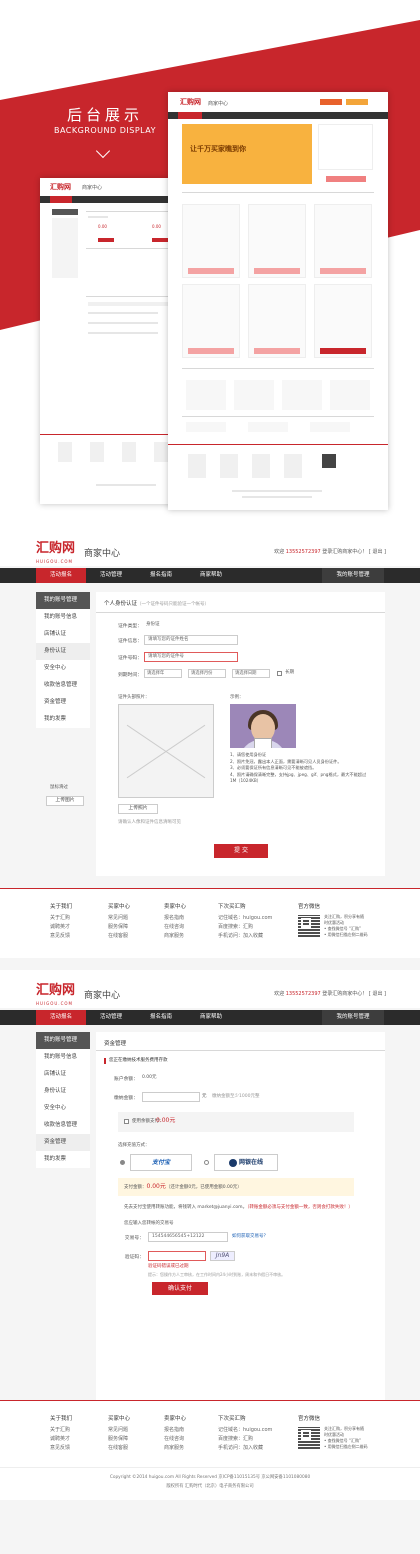 The width and height of the screenshot is (420, 1554). What do you see at coordinates (177, 1256) in the screenshot?
I see `captcha-input` at bounding box center [177, 1256].